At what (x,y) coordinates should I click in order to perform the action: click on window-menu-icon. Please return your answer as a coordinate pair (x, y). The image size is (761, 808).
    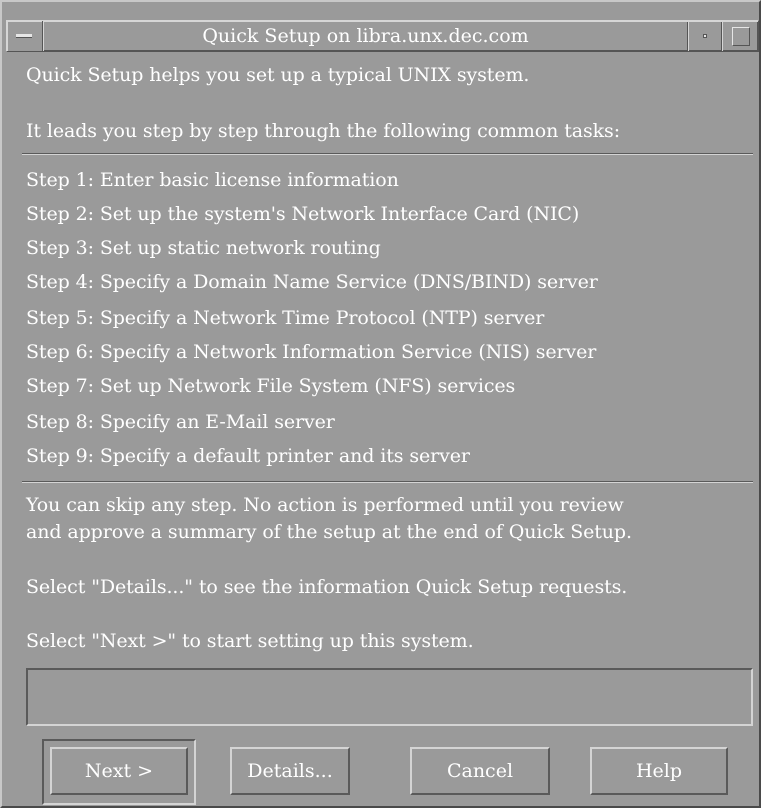
    Looking at the image, I should click on (25, 36).